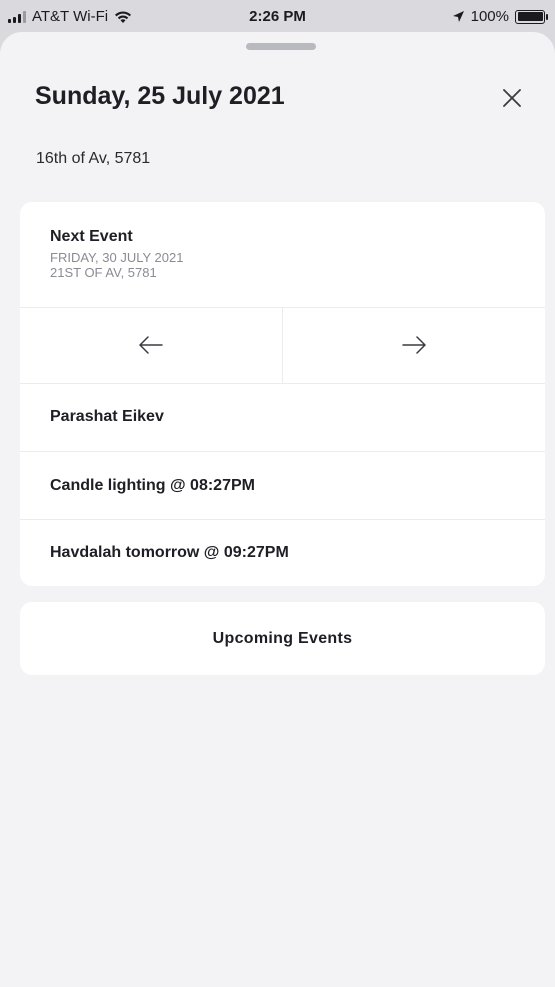  I want to click on location-arrow-icon, so click(458, 16).